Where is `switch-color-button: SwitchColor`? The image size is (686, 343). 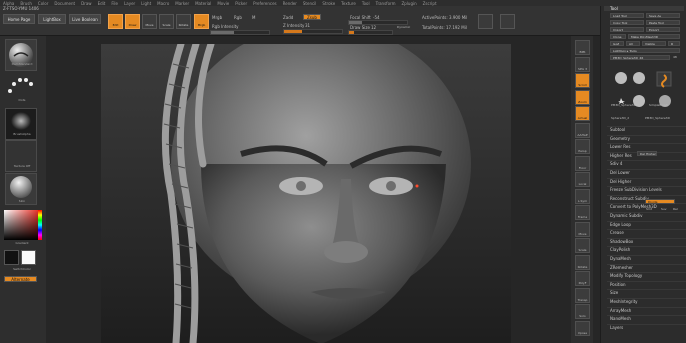 switch-color-button: SwitchColor is located at coordinates (22, 269).